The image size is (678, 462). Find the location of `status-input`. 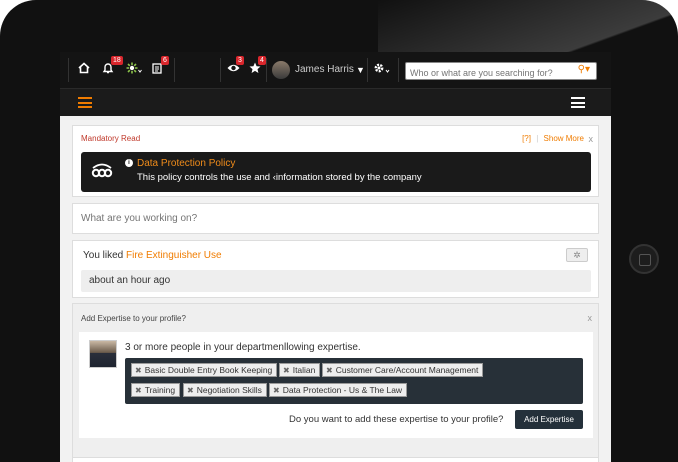

status-input is located at coordinates (335, 218).